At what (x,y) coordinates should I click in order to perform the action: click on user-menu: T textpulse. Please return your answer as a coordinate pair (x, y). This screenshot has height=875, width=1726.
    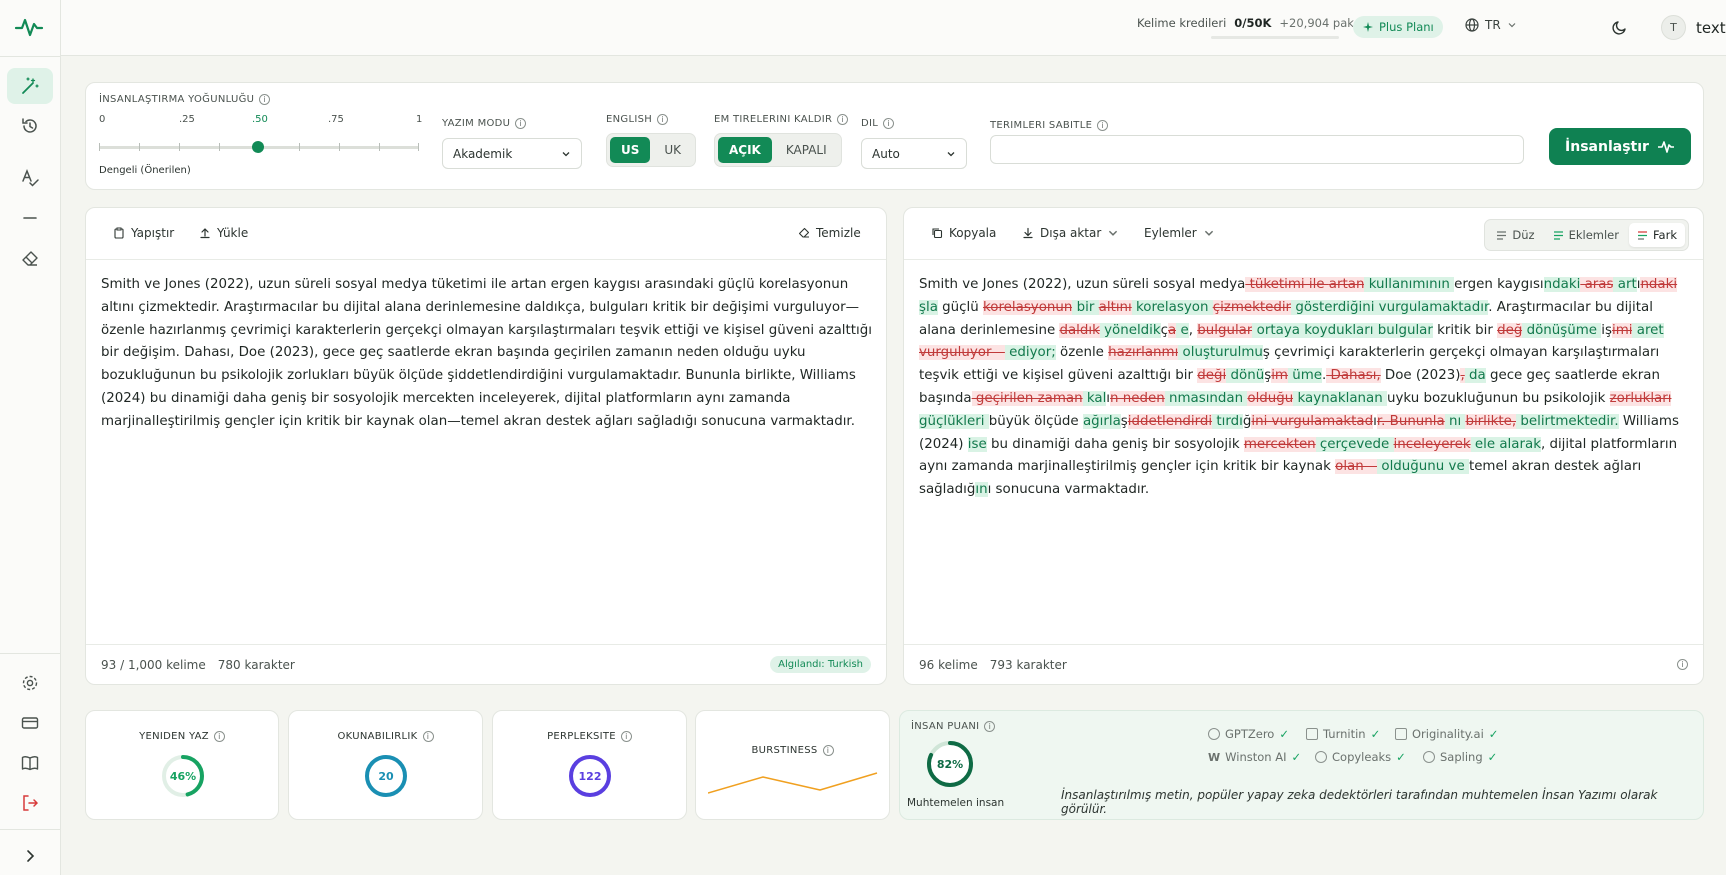
    Looking at the image, I should click on (1693, 27).